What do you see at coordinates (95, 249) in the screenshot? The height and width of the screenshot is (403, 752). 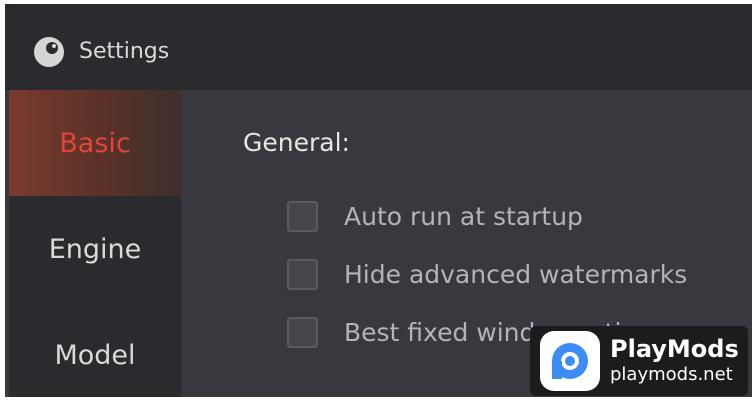 I see `sidebar-item-engine: Engine` at bounding box center [95, 249].